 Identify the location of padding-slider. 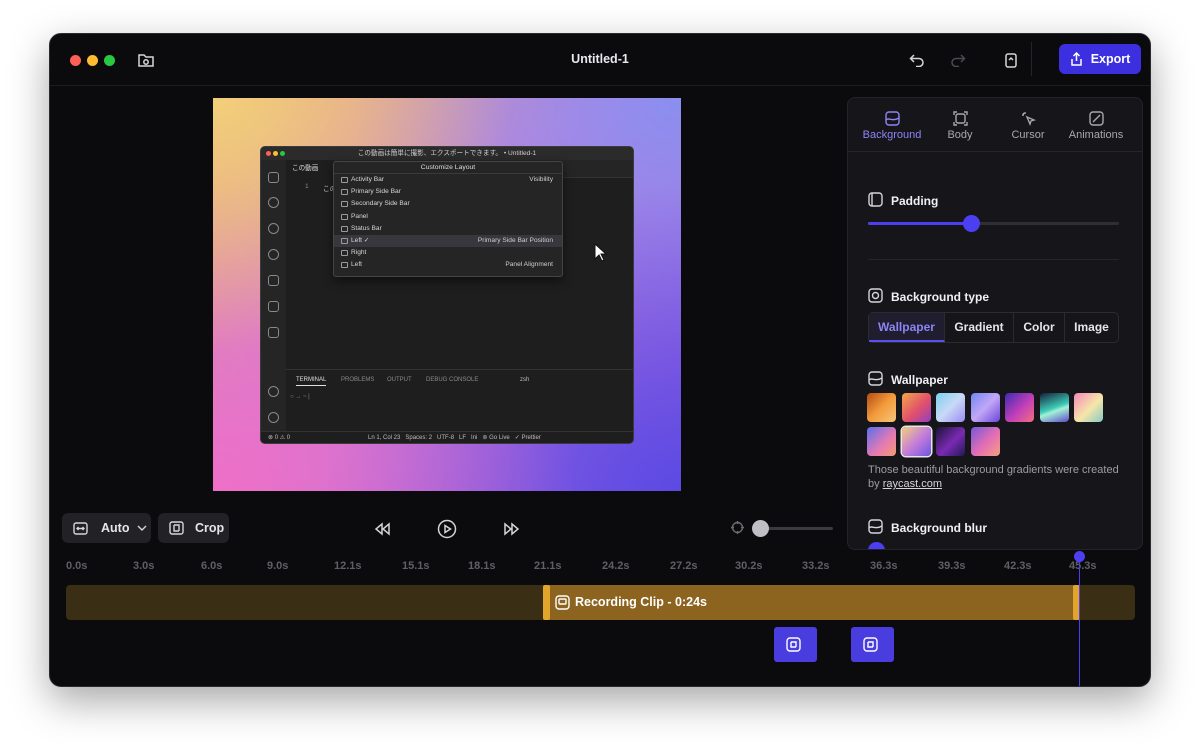
(993, 223).